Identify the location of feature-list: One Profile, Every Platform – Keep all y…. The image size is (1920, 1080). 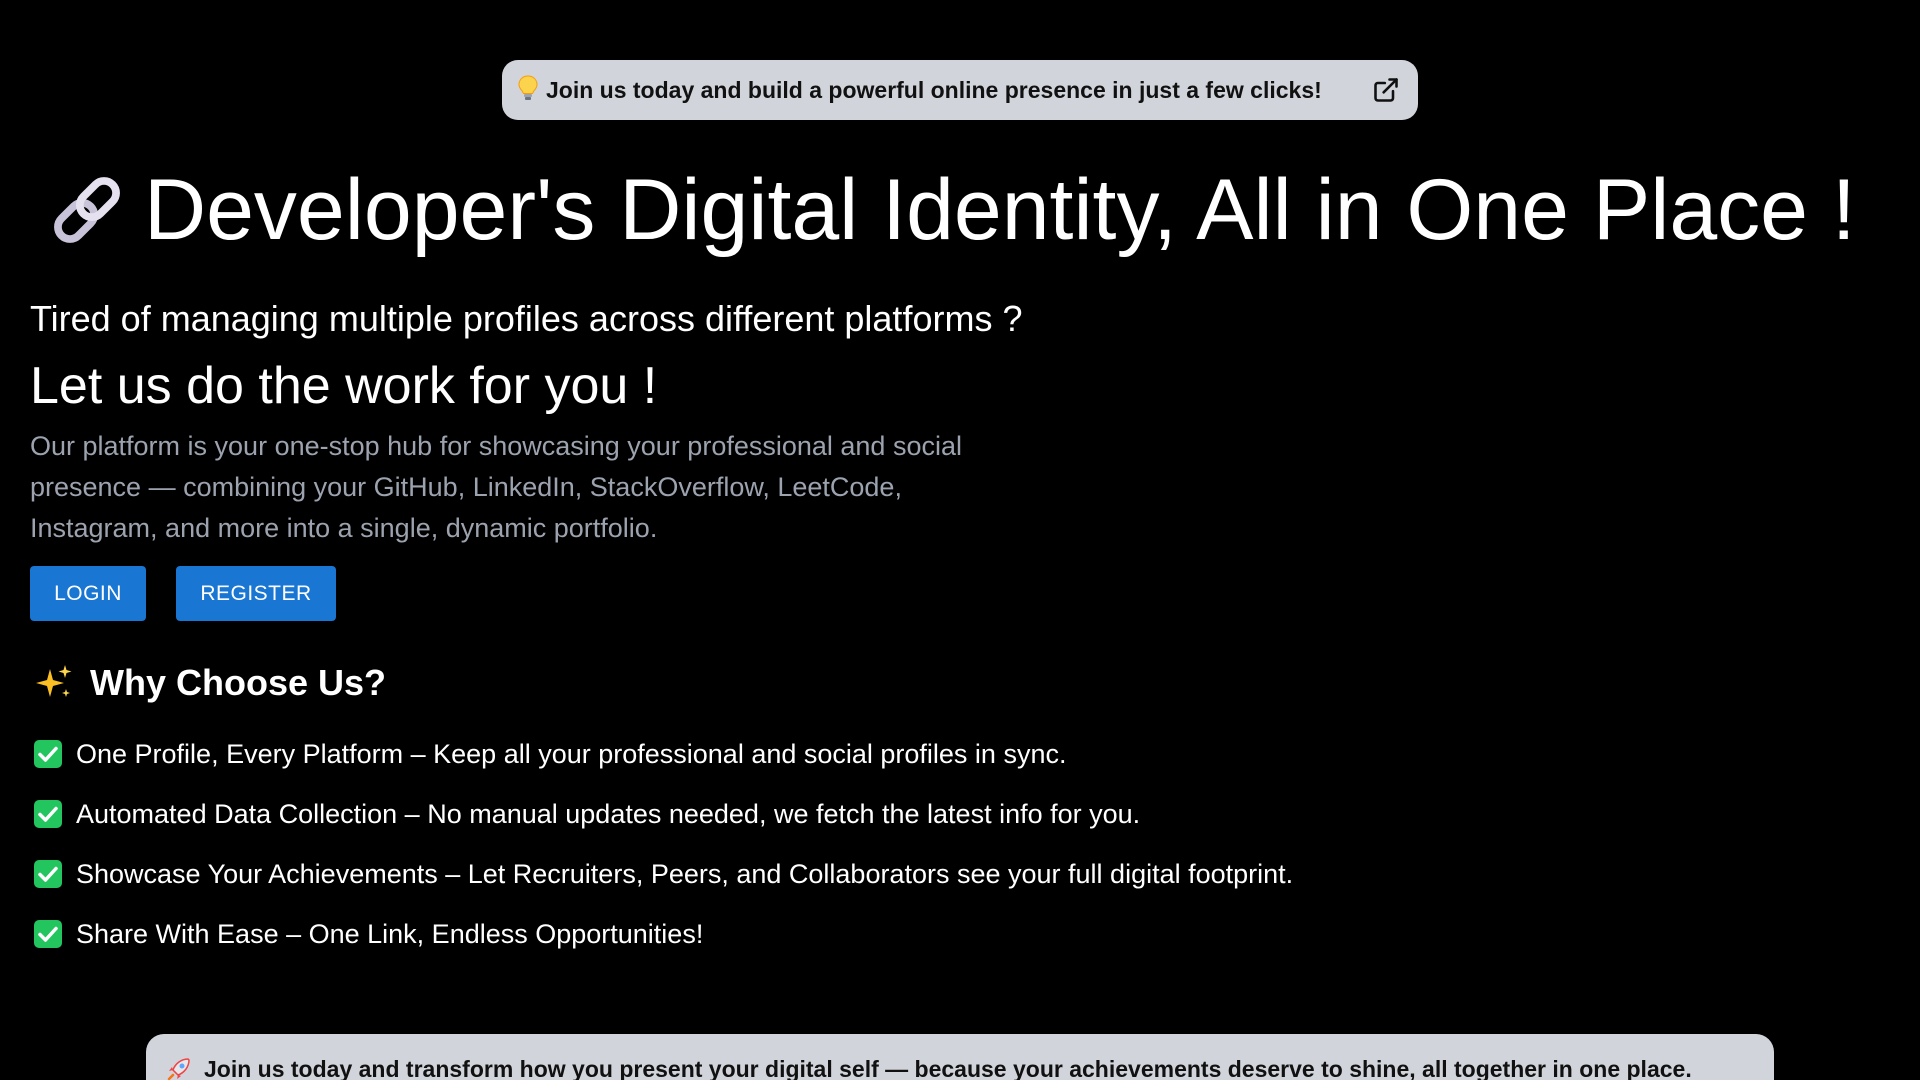
(663, 844).